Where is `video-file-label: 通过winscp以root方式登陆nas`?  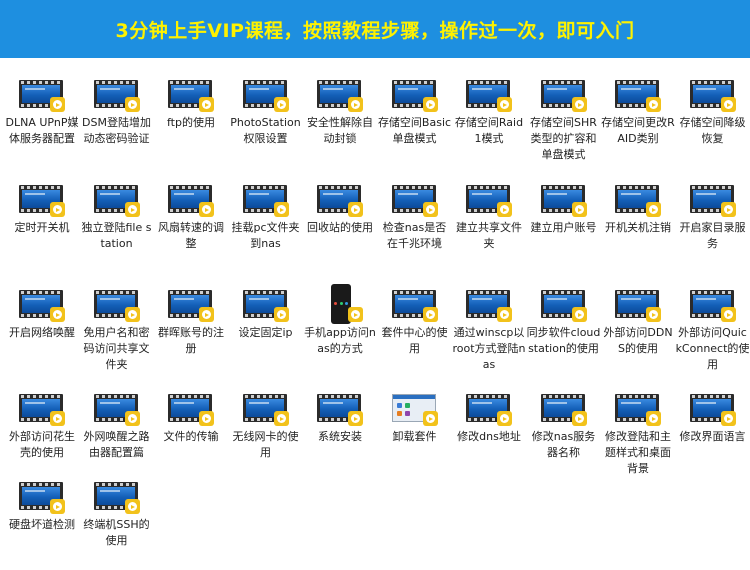 video-file-label: 通过winscp以root方式登陆nas is located at coordinates (489, 348).